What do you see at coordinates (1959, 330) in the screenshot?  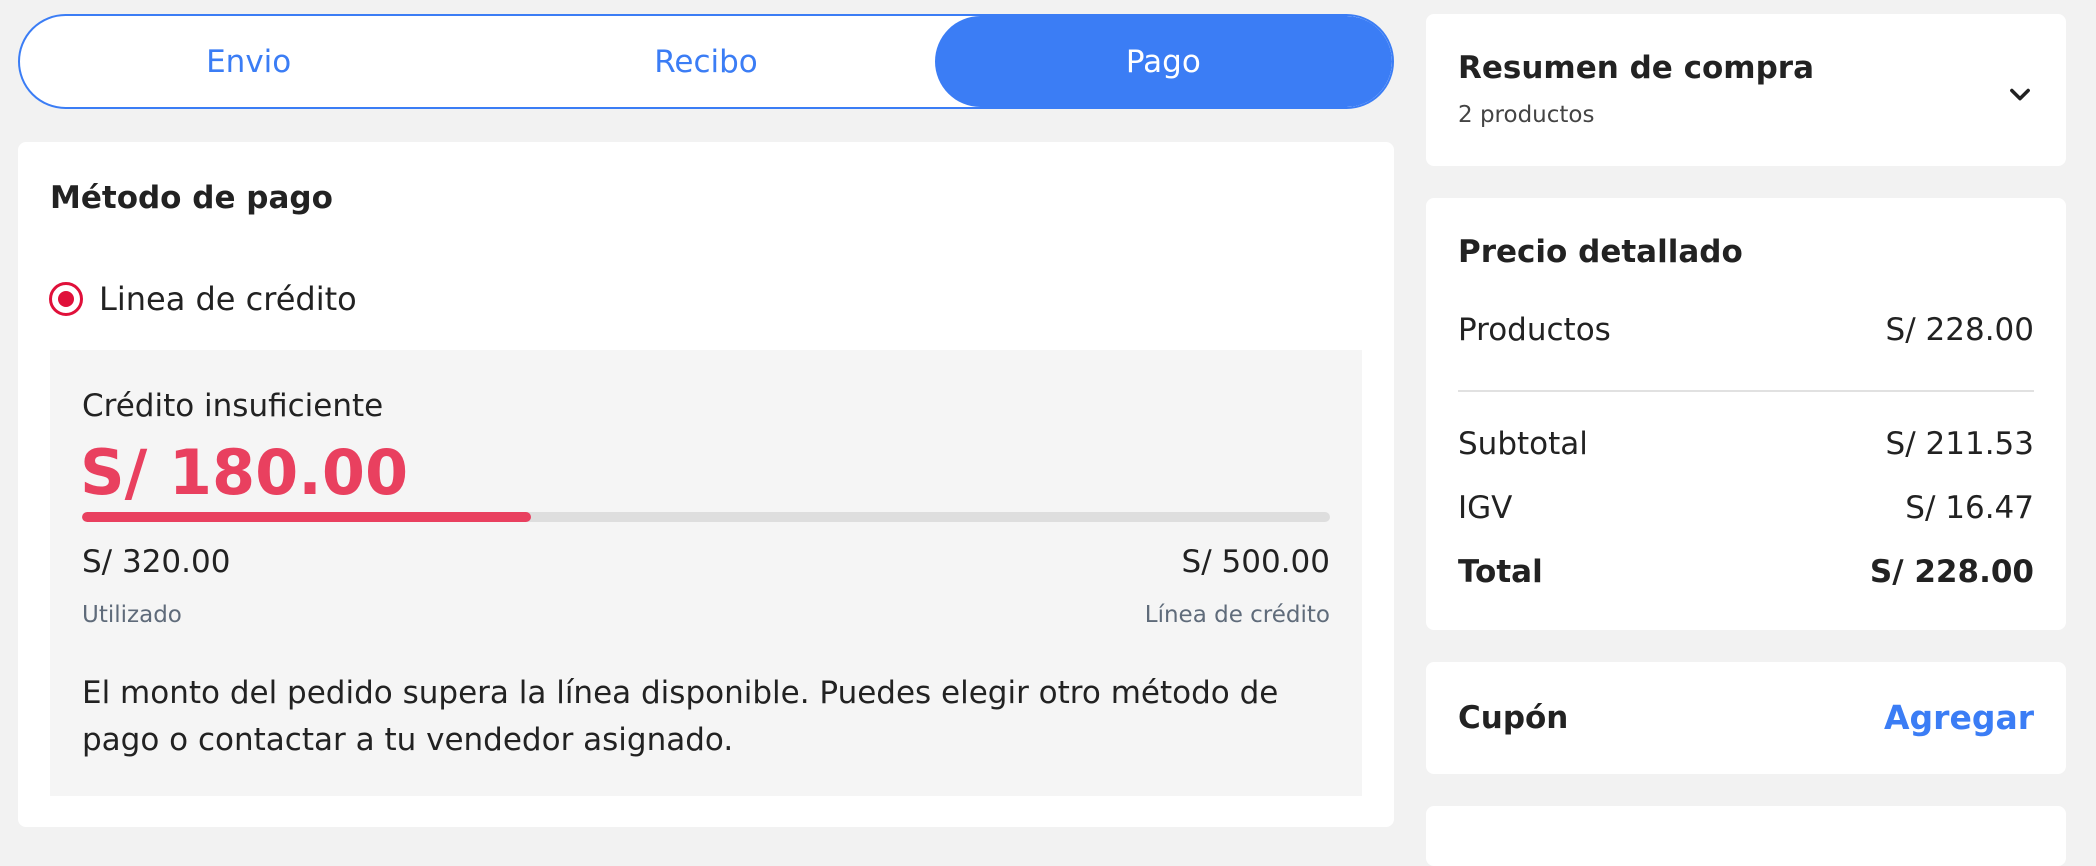 I see `products-value: S/ 228.00` at bounding box center [1959, 330].